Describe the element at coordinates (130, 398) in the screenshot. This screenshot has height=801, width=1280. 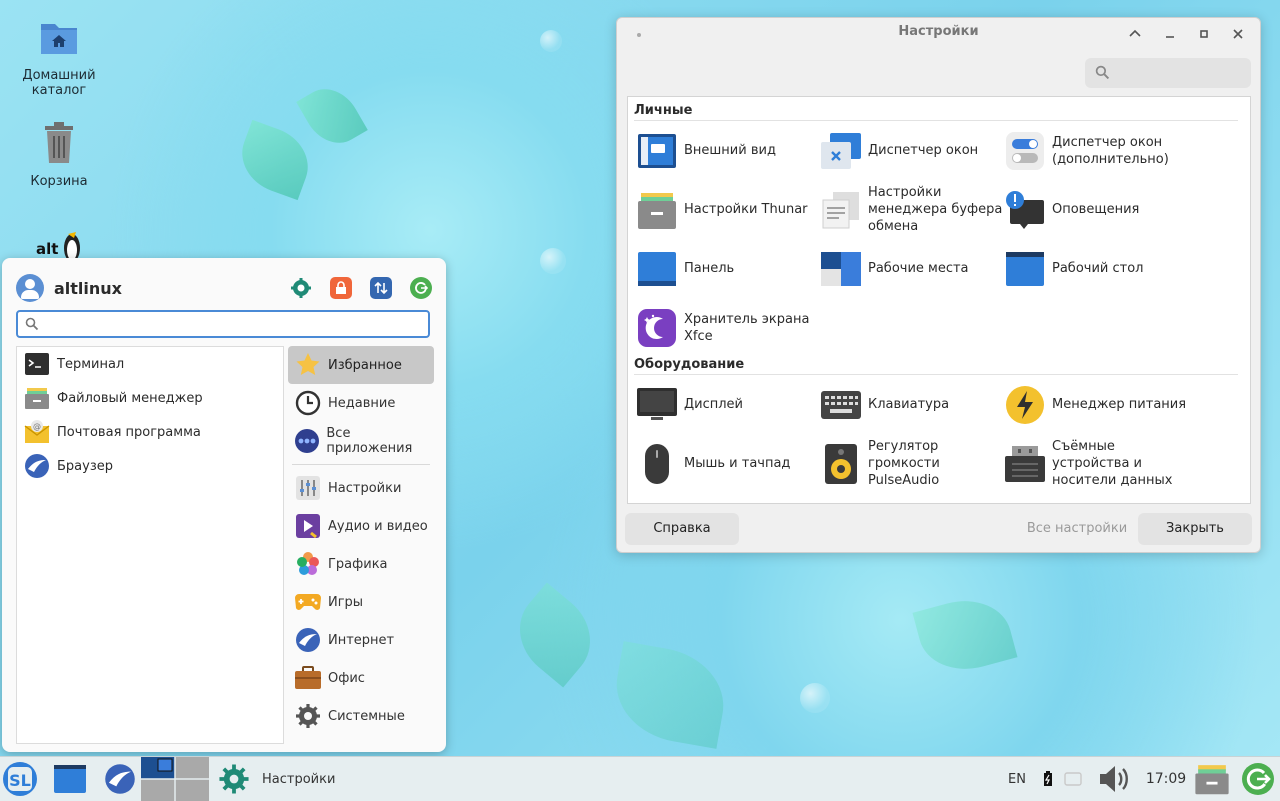
I see `fav-item-label: Файловый менеджер` at that location.